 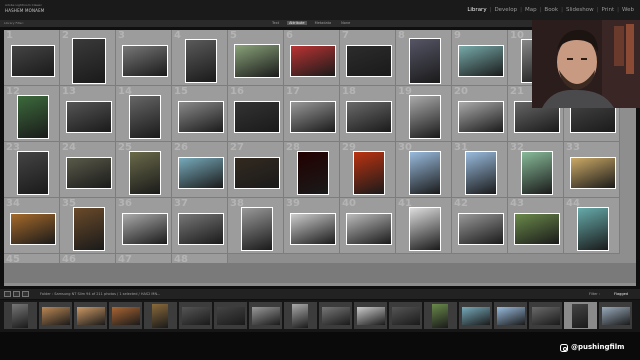 What do you see at coordinates (200, 226) in the screenshot?
I see `grid-thumbnail: 37` at bounding box center [200, 226].